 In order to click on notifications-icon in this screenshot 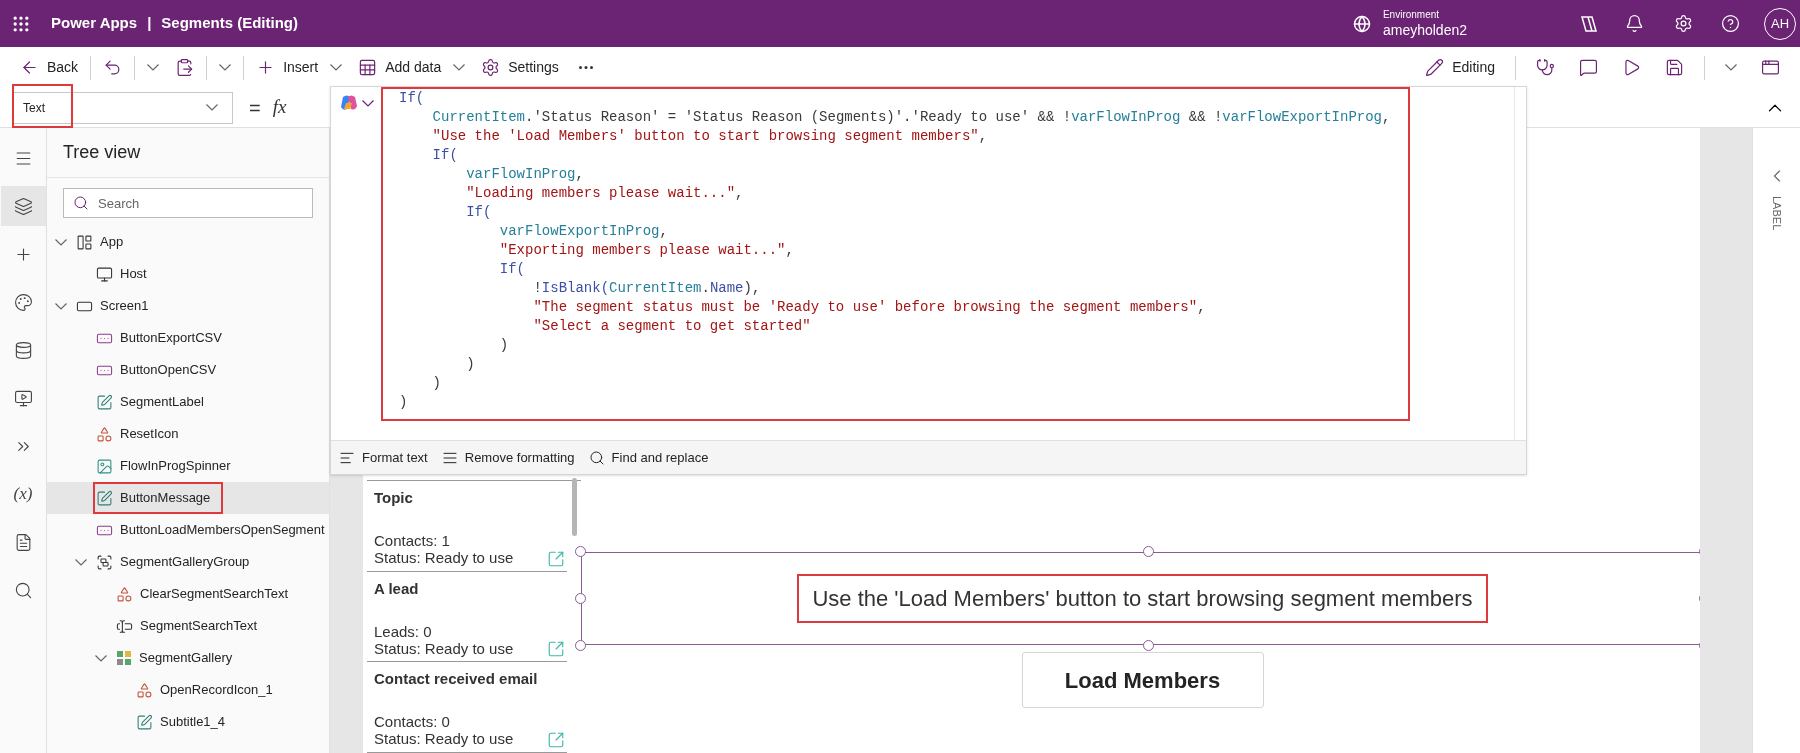, I will do `click(1634, 23)`.